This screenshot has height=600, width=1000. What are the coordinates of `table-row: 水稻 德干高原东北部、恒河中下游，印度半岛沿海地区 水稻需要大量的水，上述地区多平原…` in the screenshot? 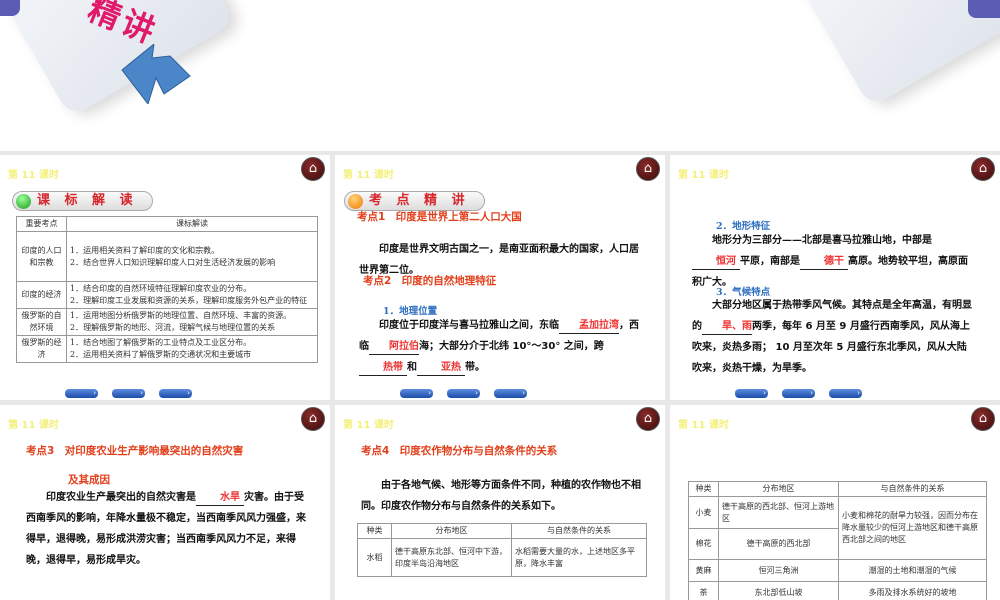 It's located at (502, 557).